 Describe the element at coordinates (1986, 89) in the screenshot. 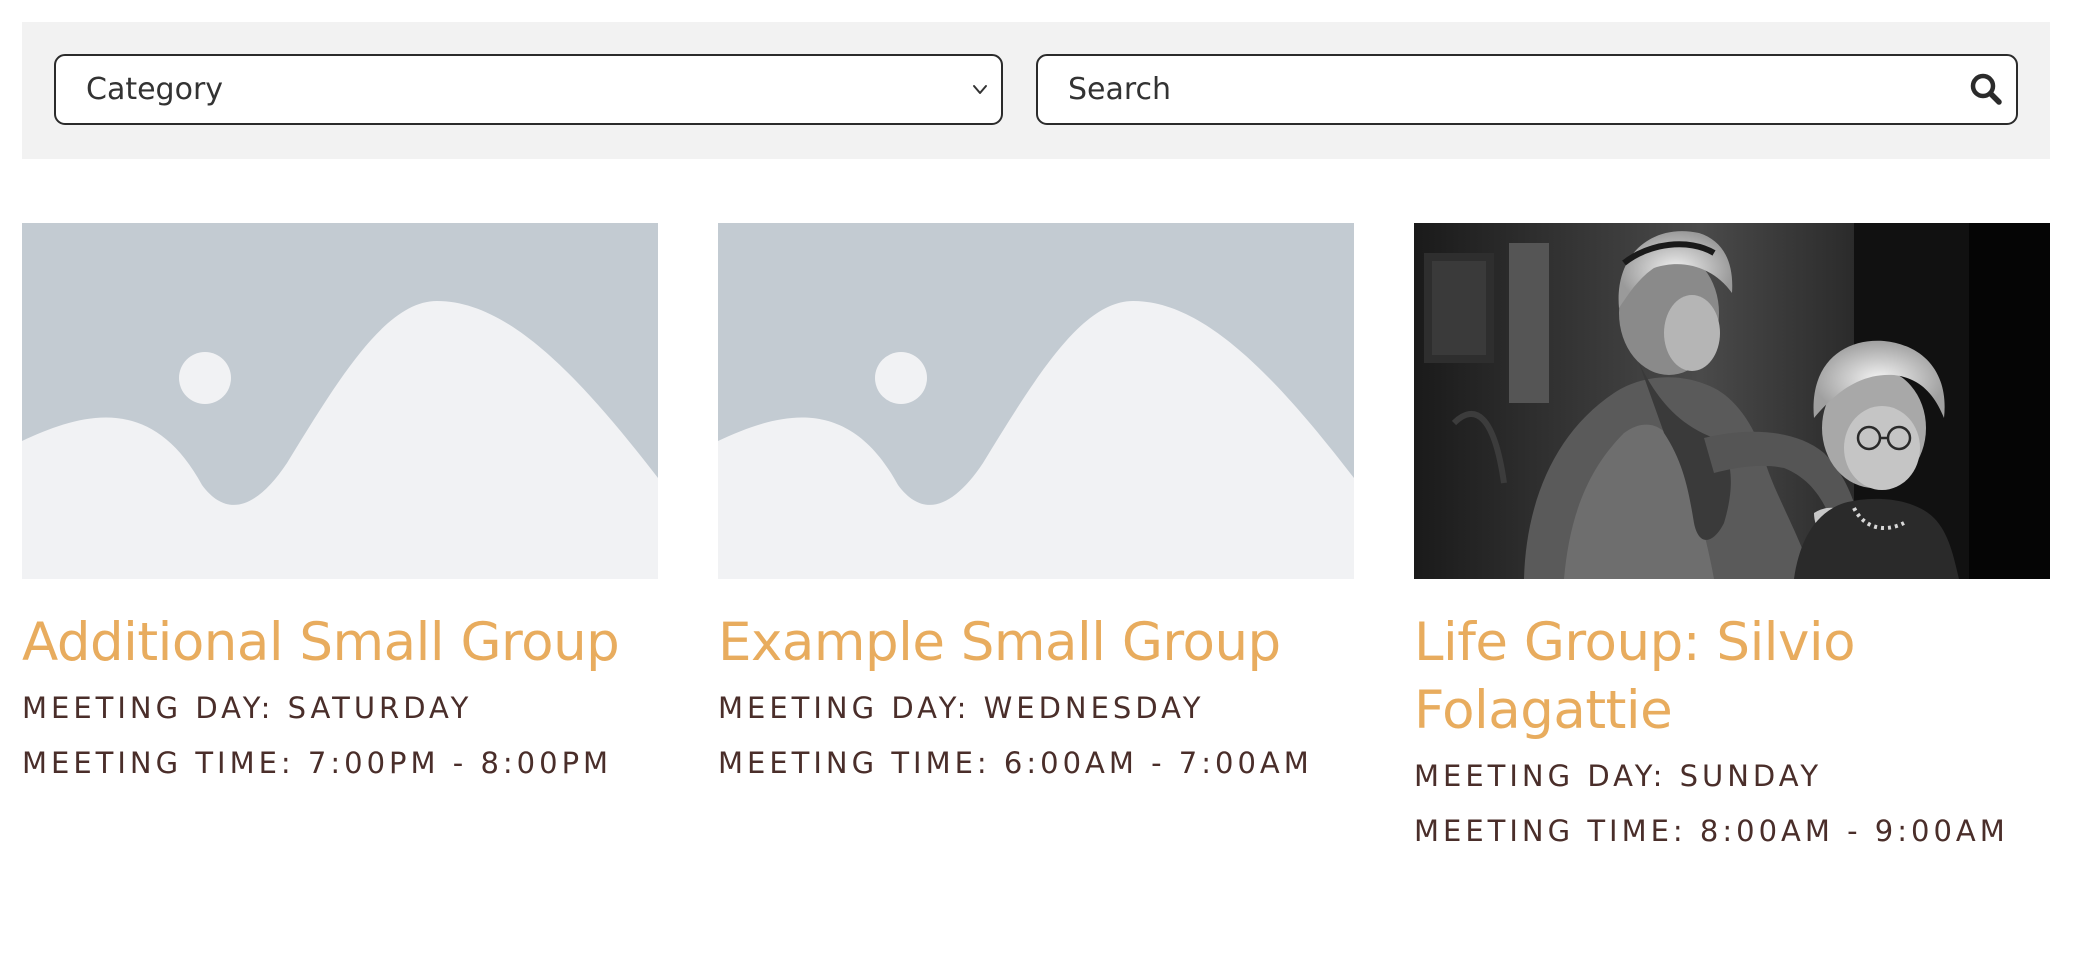

I see `search-icon` at that location.